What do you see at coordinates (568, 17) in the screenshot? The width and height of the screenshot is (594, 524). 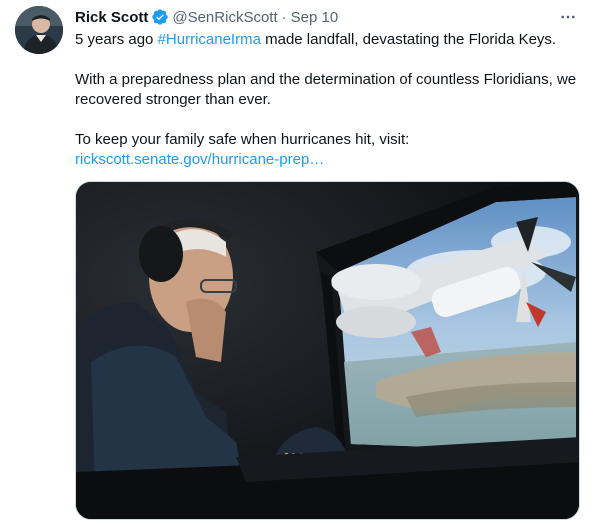 I see `more-options-icon` at bounding box center [568, 17].